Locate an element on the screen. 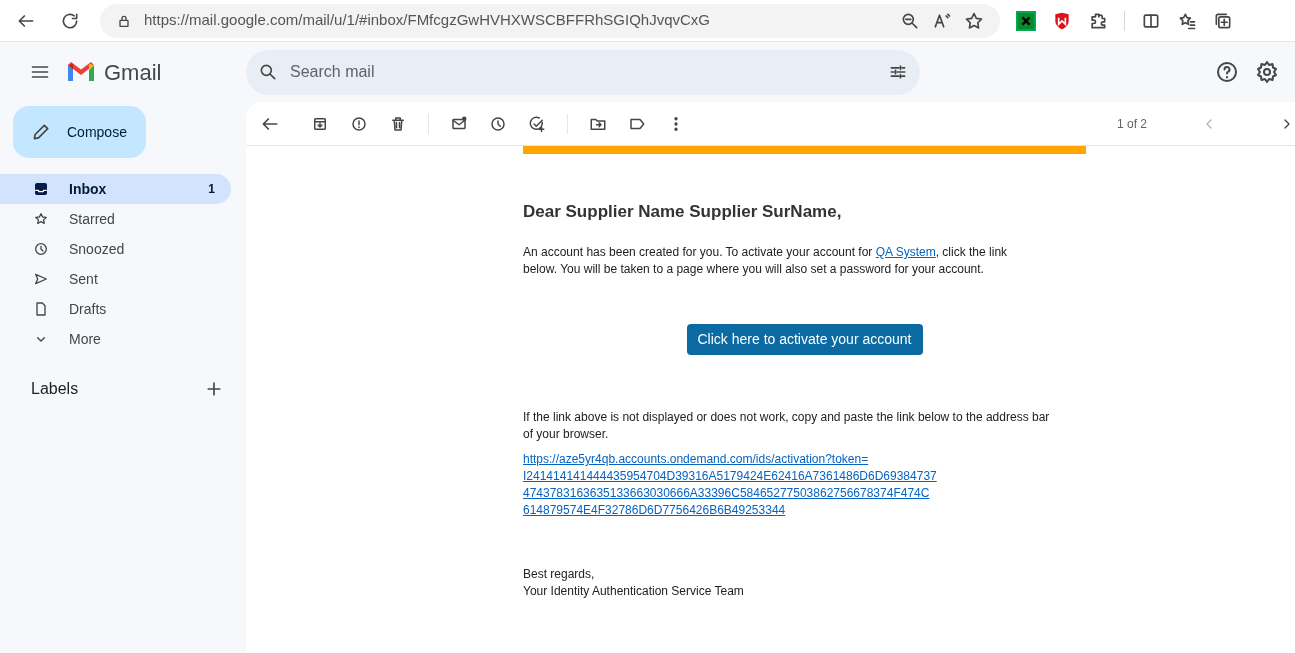  report-icon is located at coordinates (359, 123).